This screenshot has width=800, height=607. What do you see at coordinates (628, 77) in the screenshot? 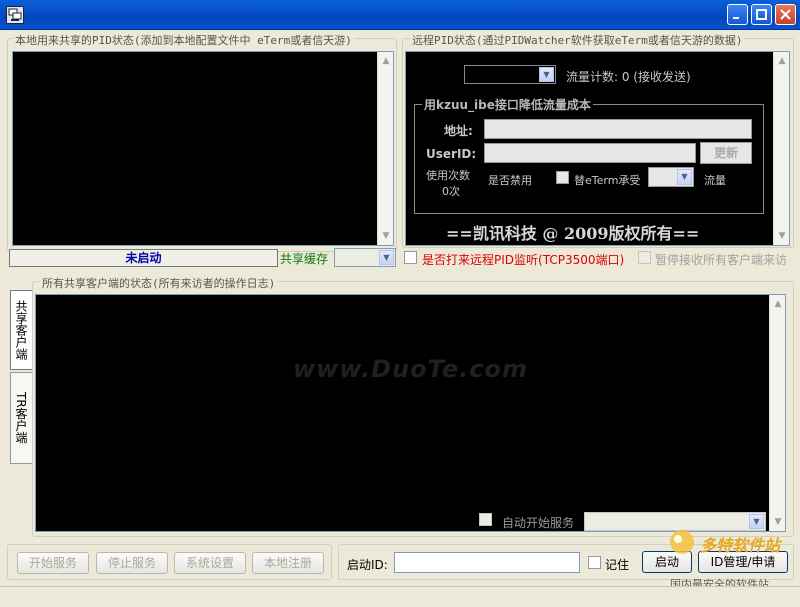
I see `traffic-counter: 流量计数: 0 (接收发送)` at bounding box center [628, 77].